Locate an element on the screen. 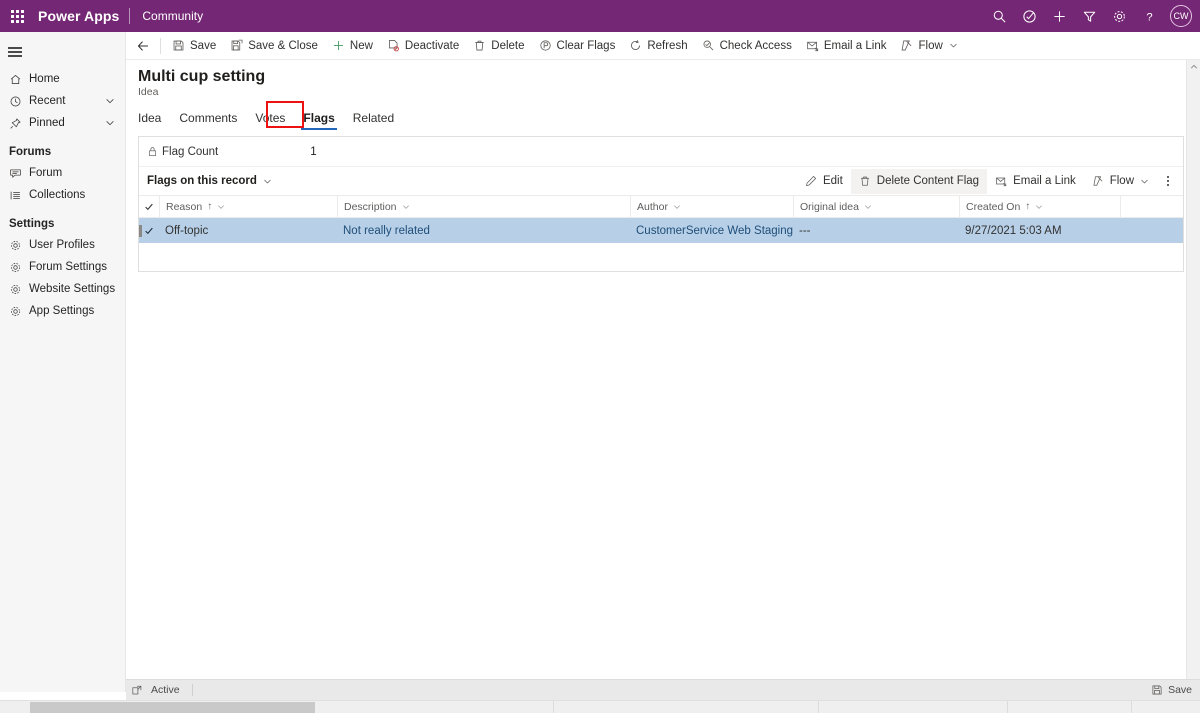 Image resolution: width=1200 pixels, height=713 pixels. cell-reason: Off-topic is located at coordinates (187, 230).